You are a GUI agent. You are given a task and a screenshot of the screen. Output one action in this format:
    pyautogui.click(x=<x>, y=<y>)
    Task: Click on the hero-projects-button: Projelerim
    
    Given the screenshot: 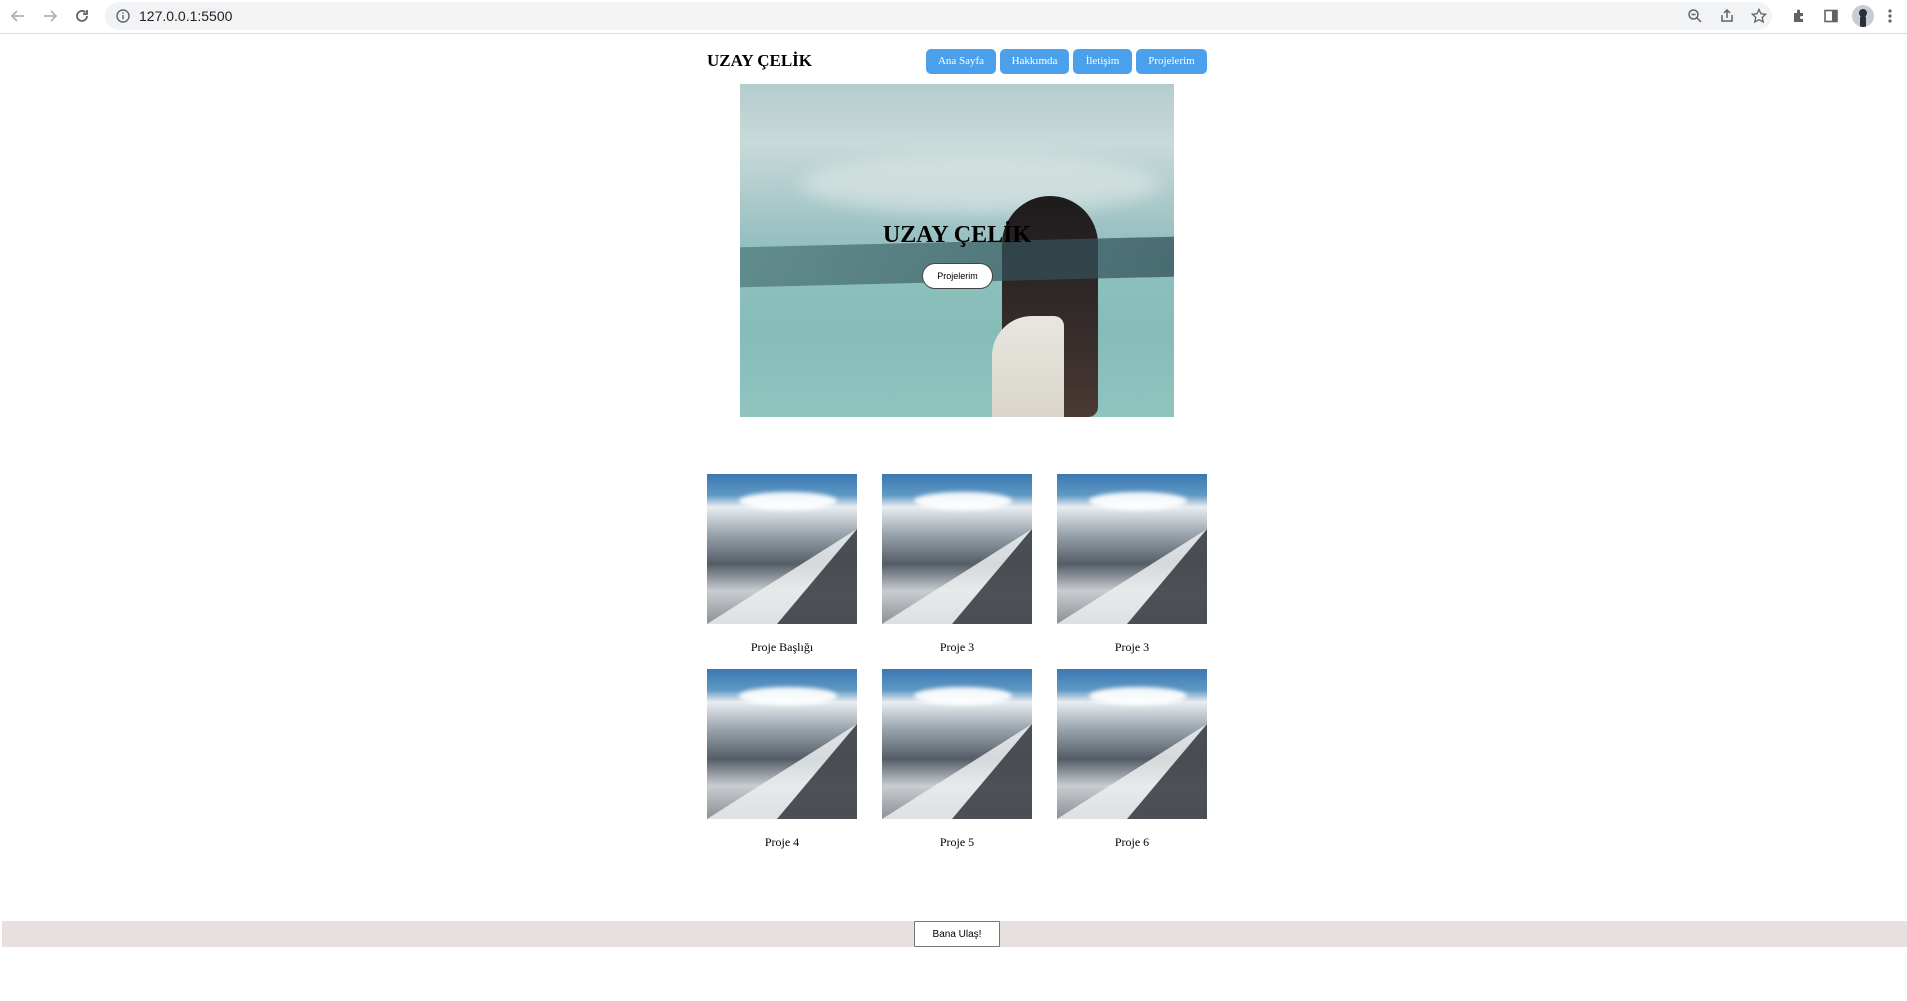 What is the action you would take?
    pyautogui.click(x=957, y=276)
    